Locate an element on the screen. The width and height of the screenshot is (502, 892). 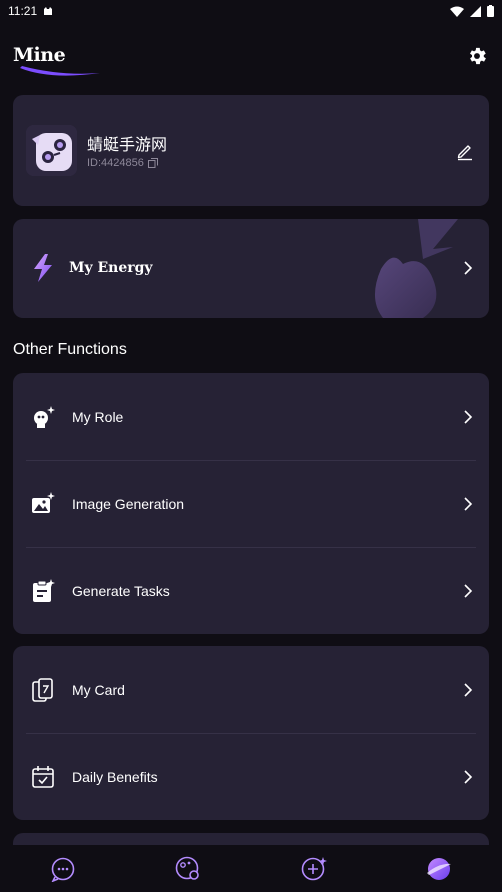
my-card-label: My Card is located at coordinates (98, 690).